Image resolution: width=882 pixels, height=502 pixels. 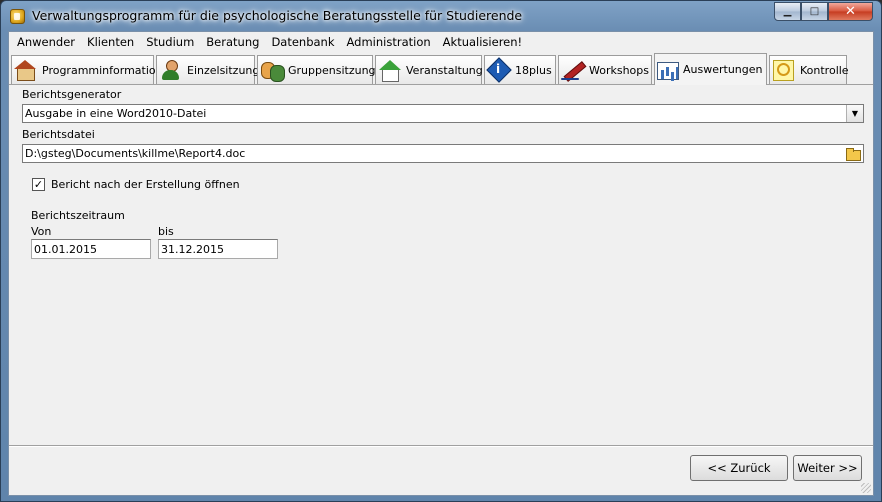 What do you see at coordinates (78, 215) in the screenshot?
I see `period-label: Berichtszeitraum` at bounding box center [78, 215].